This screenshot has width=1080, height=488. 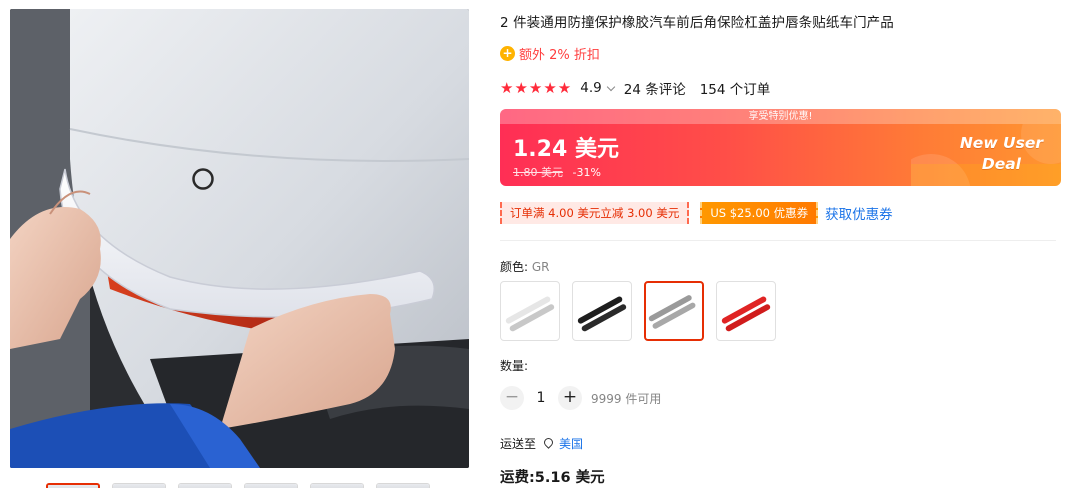 I want to click on divider, so click(x=778, y=240).